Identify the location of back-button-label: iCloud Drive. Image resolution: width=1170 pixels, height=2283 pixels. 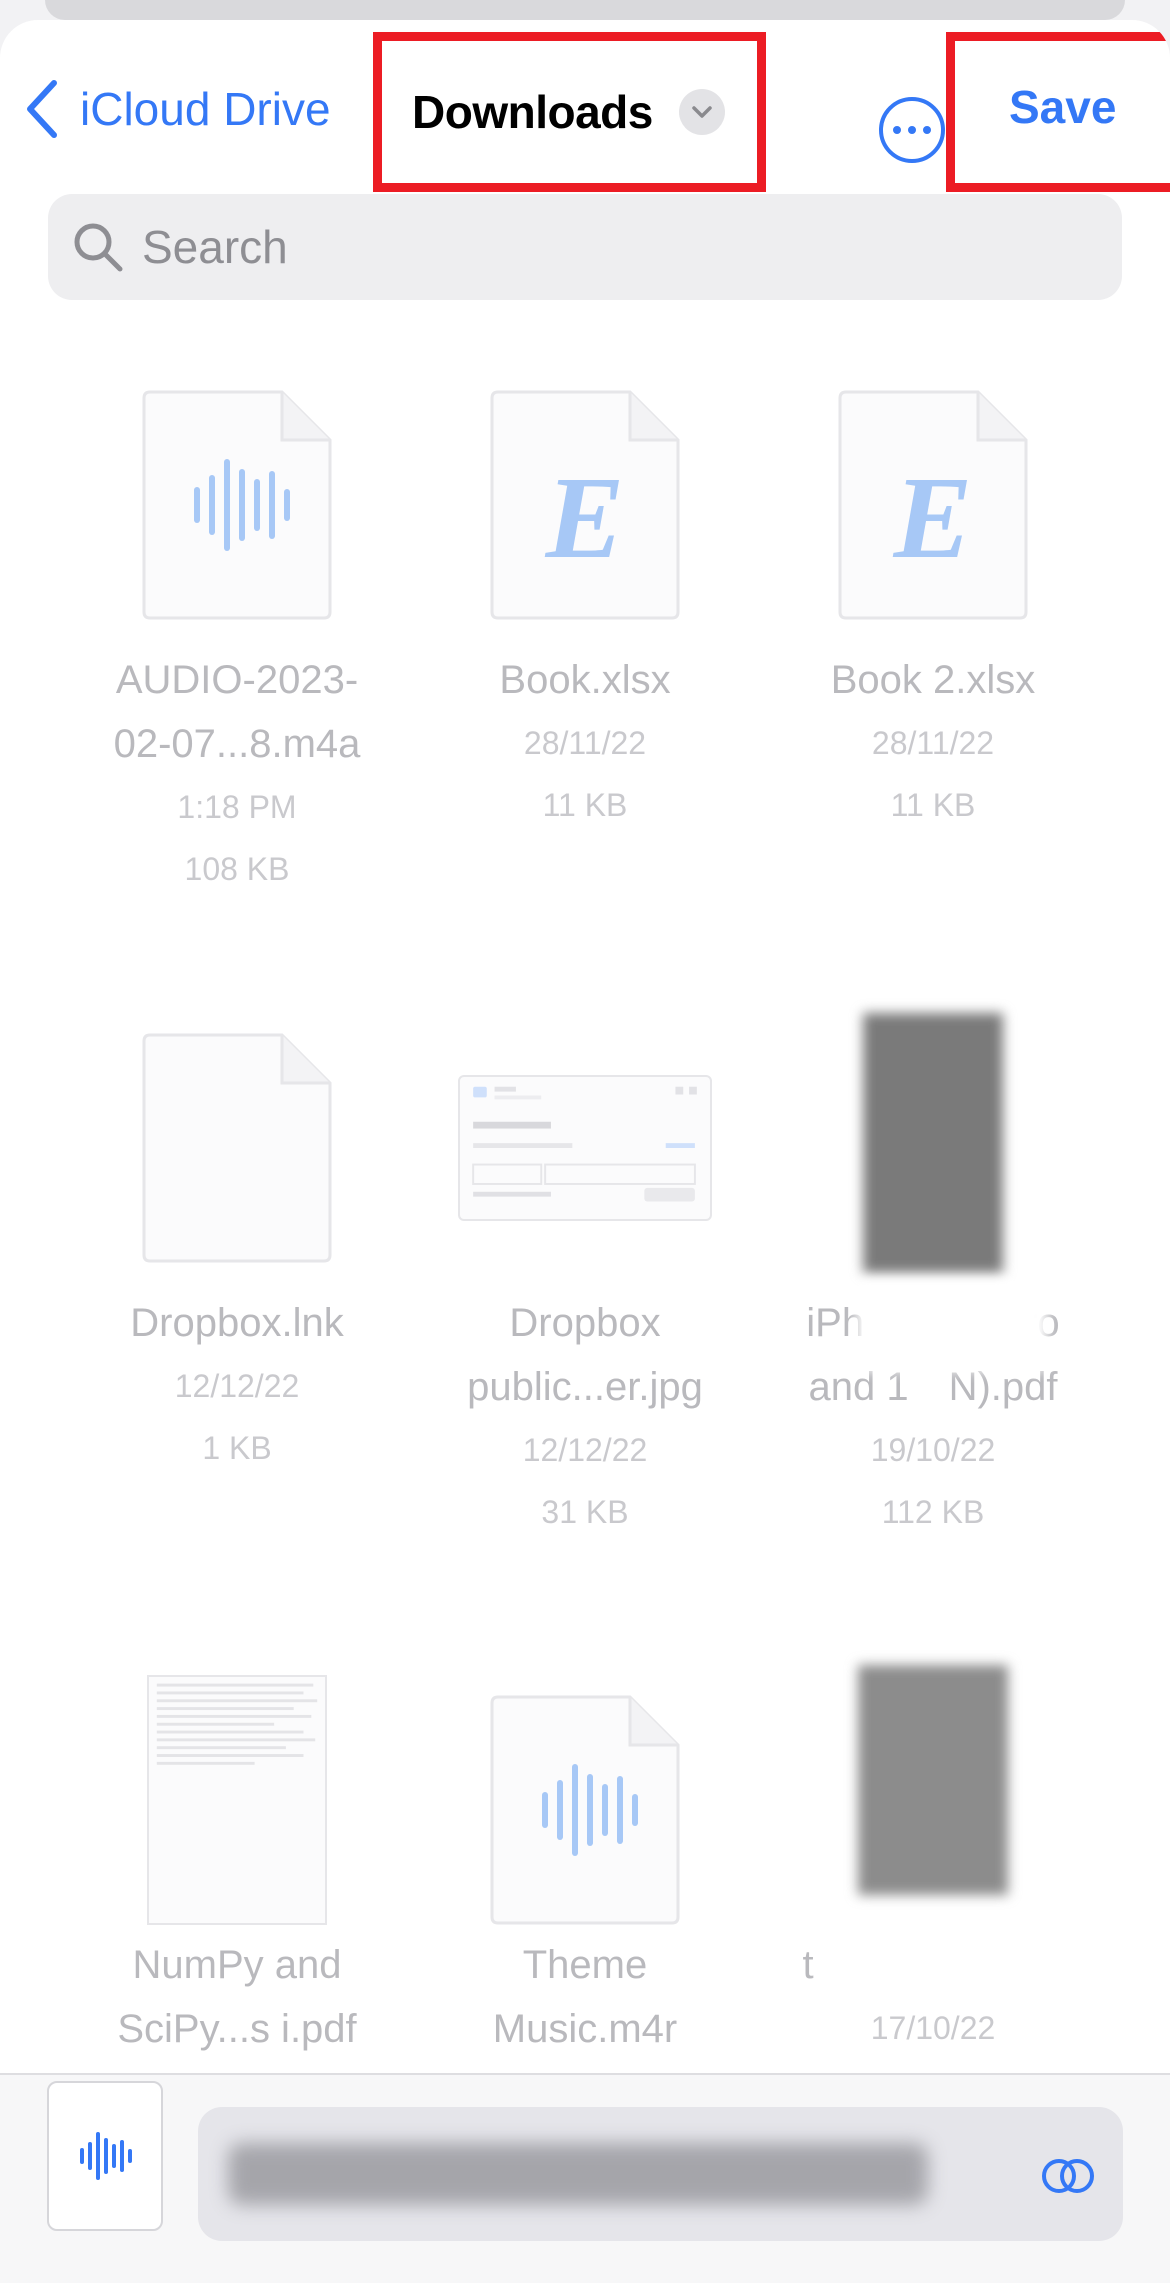
(205, 109).